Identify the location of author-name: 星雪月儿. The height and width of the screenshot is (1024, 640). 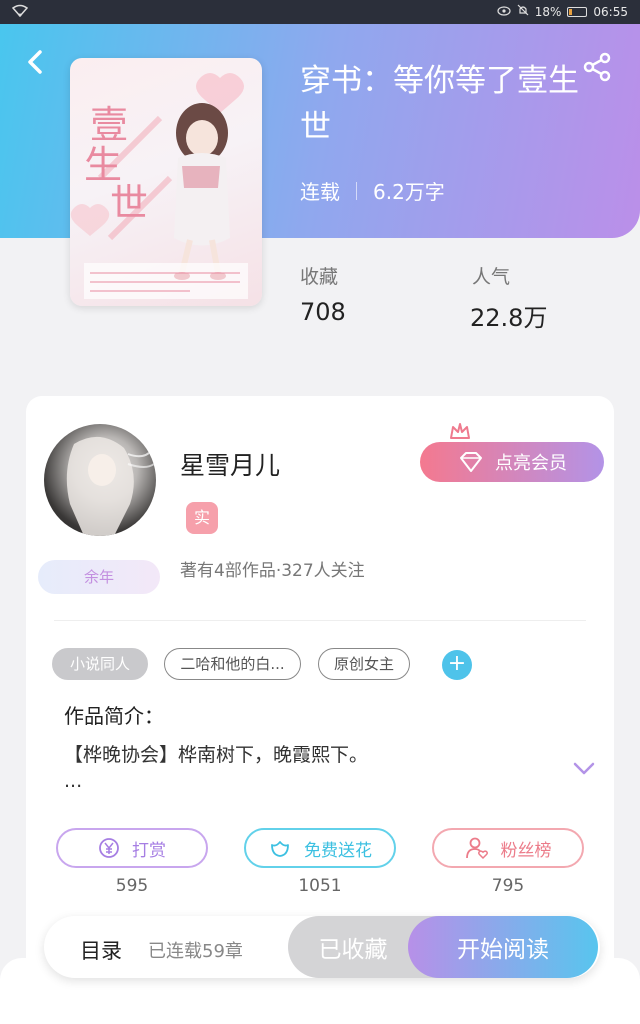
(230, 464).